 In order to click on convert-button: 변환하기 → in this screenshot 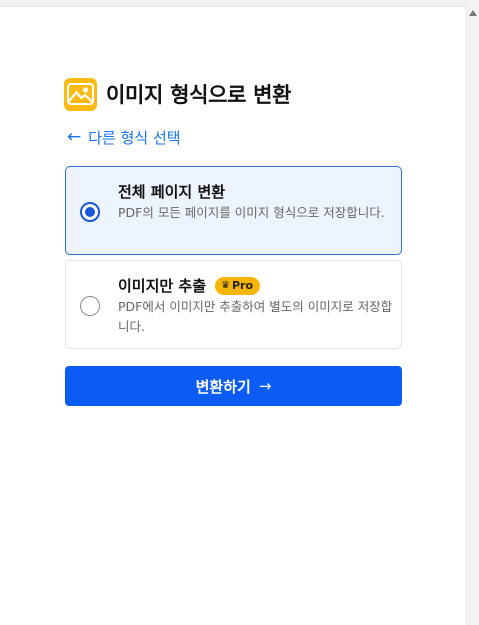, I will do `click(233, 386)`.